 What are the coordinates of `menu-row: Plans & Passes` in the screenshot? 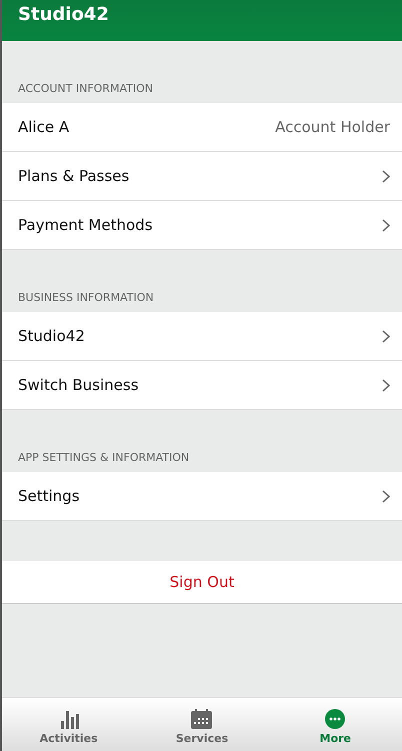 It's located at (202, 176).